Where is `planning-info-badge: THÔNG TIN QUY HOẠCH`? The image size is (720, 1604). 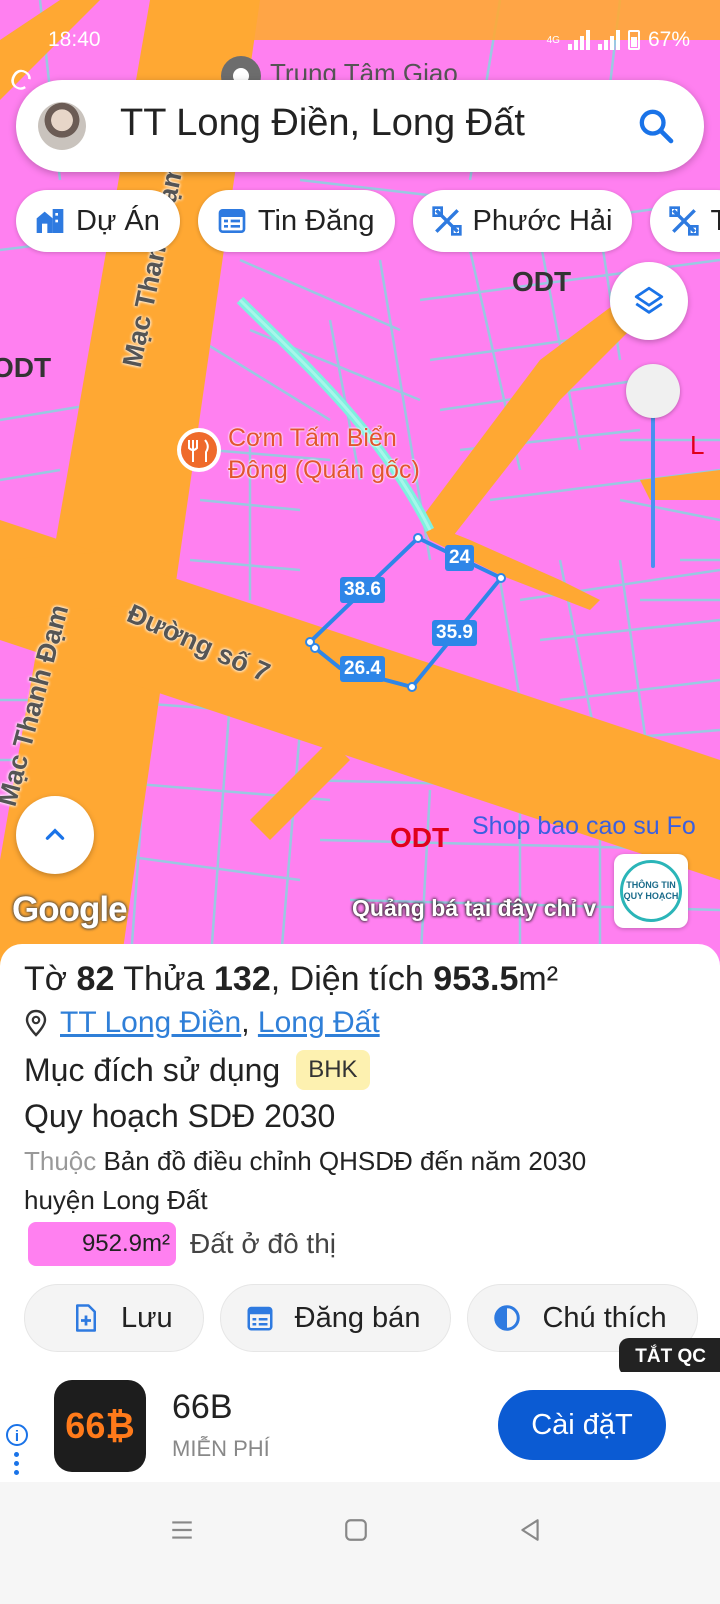
planning-info-badge: THÔNG TIN QUY HOẠCH is located at coordinates (651, 891).